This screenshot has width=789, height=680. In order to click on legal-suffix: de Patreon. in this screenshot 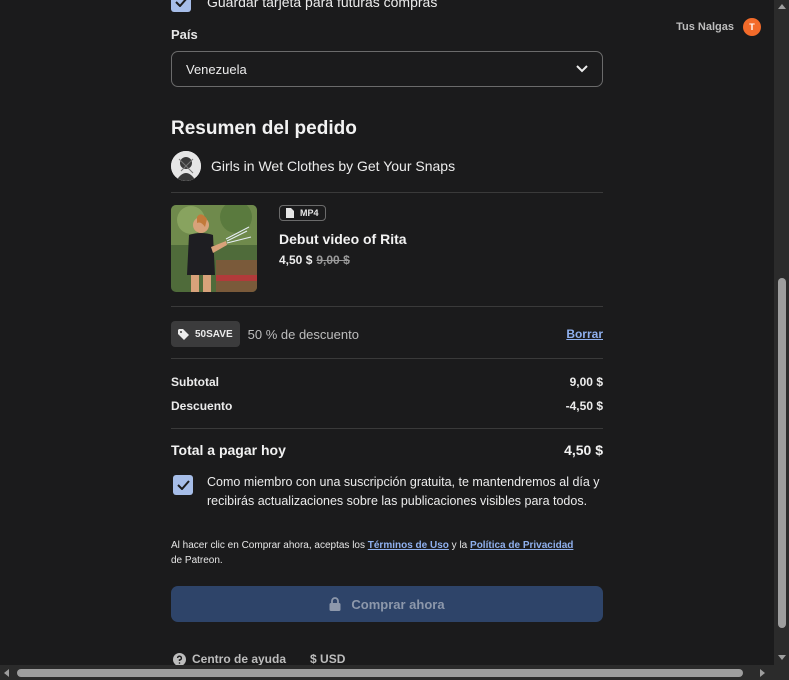, I will do `click(197, 560)`.